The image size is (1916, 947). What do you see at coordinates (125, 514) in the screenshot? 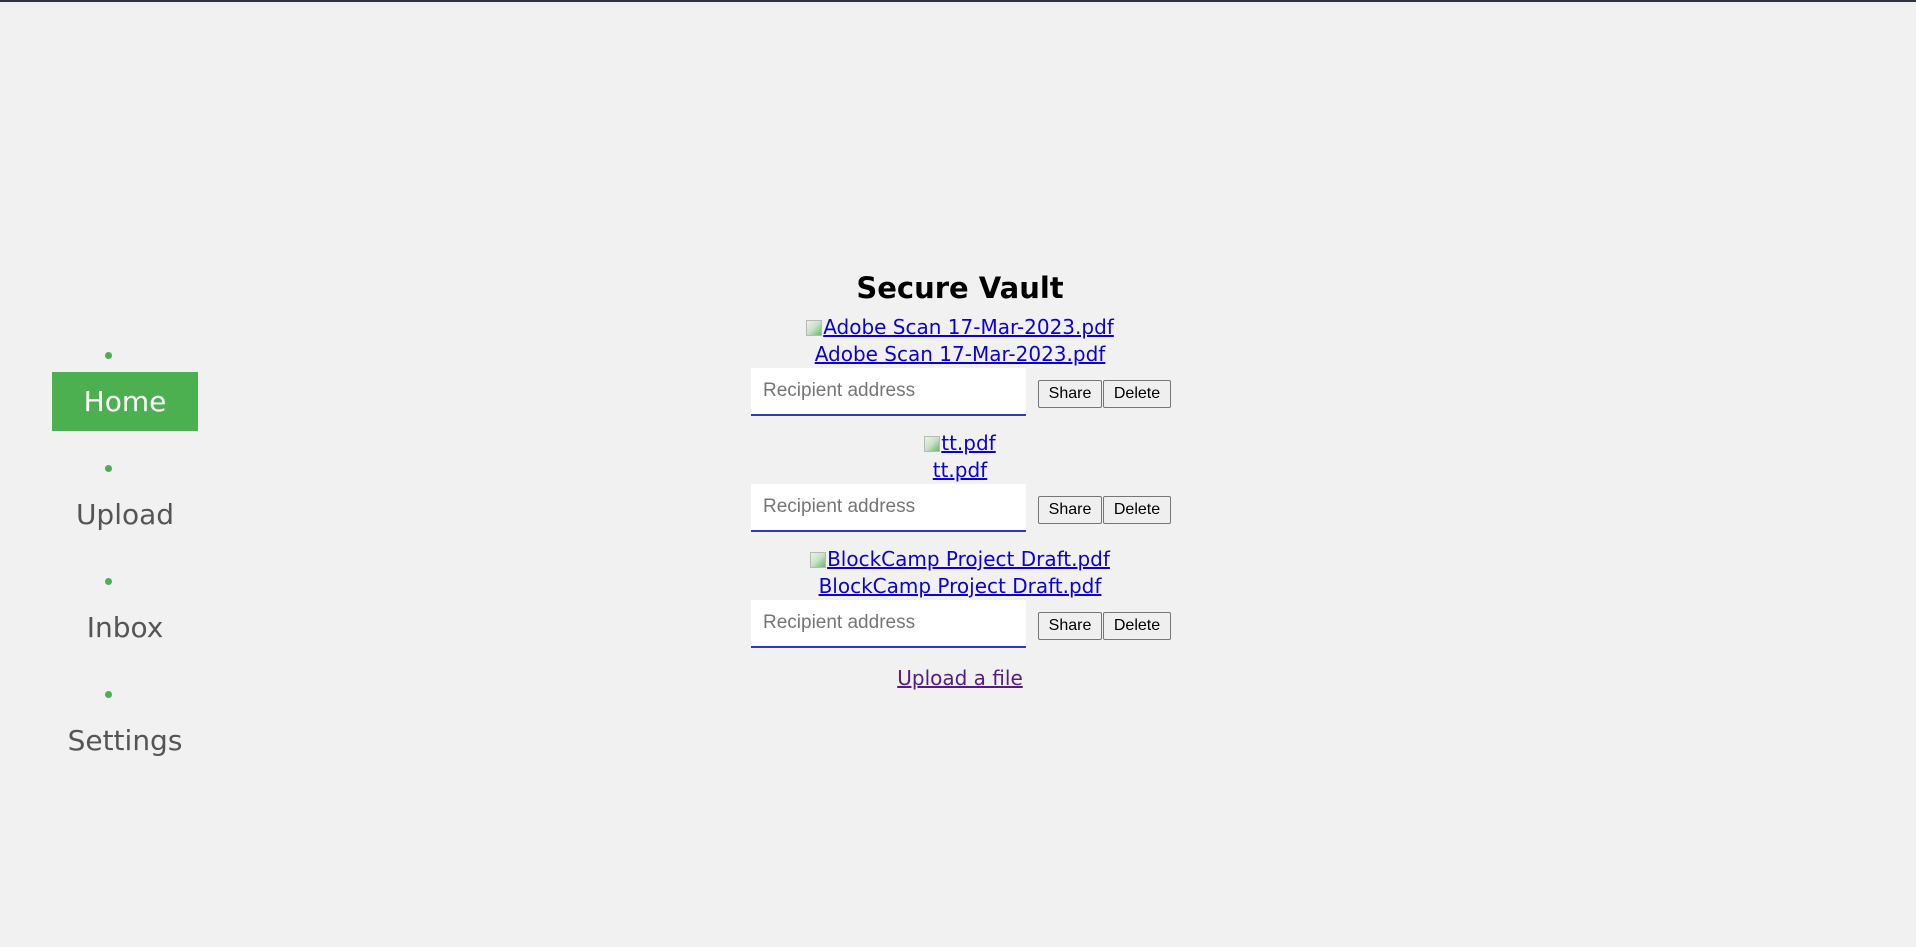
I see `nav-link-upload: Upload` at bounding box center [125, 514].